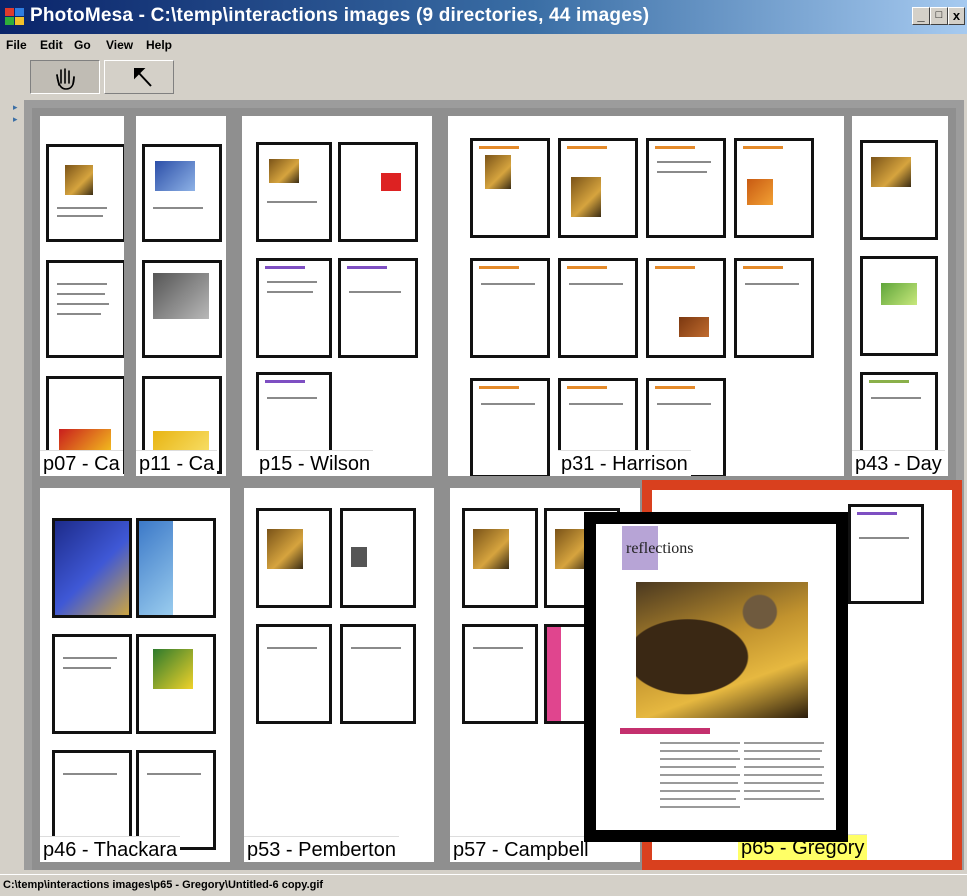 This screenshot has width=967, height=896. Describe the element at coordinates (177, 463) in the screenshot. I see `group-label: p11 - Ca` at that location.